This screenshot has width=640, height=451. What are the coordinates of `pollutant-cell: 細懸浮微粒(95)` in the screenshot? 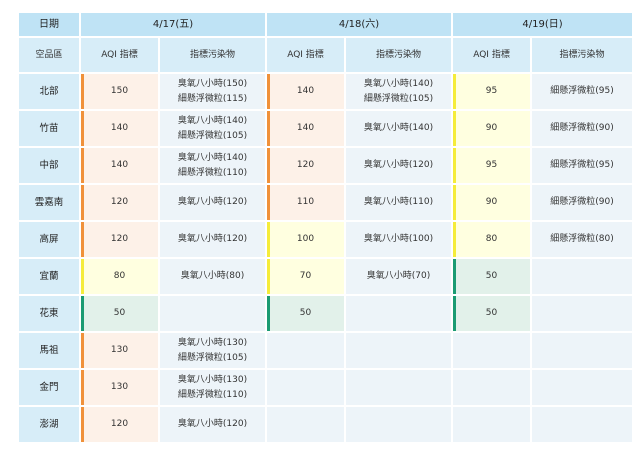 It's located at (582, 165).